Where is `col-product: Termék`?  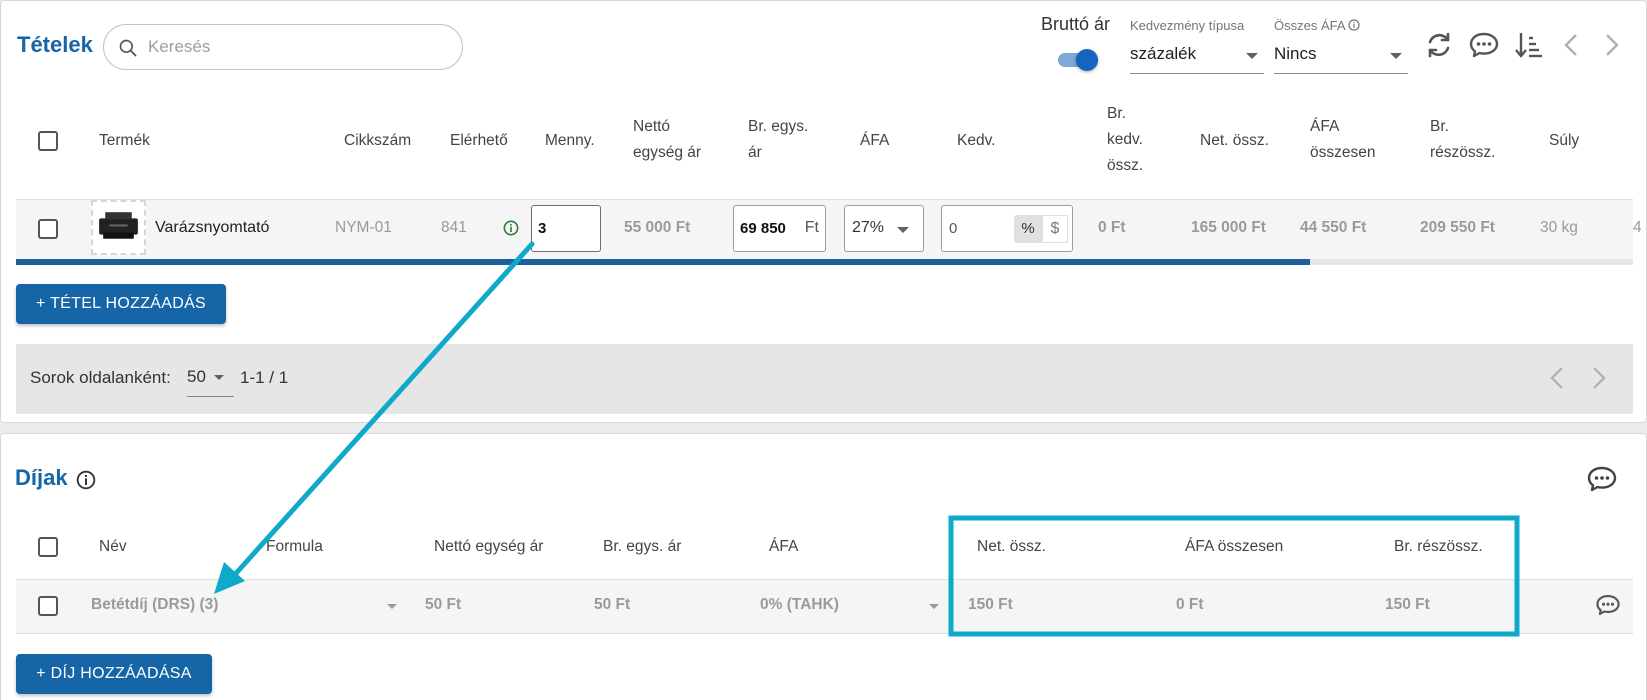 col-product: Termék is located at coordinates (124, 141).